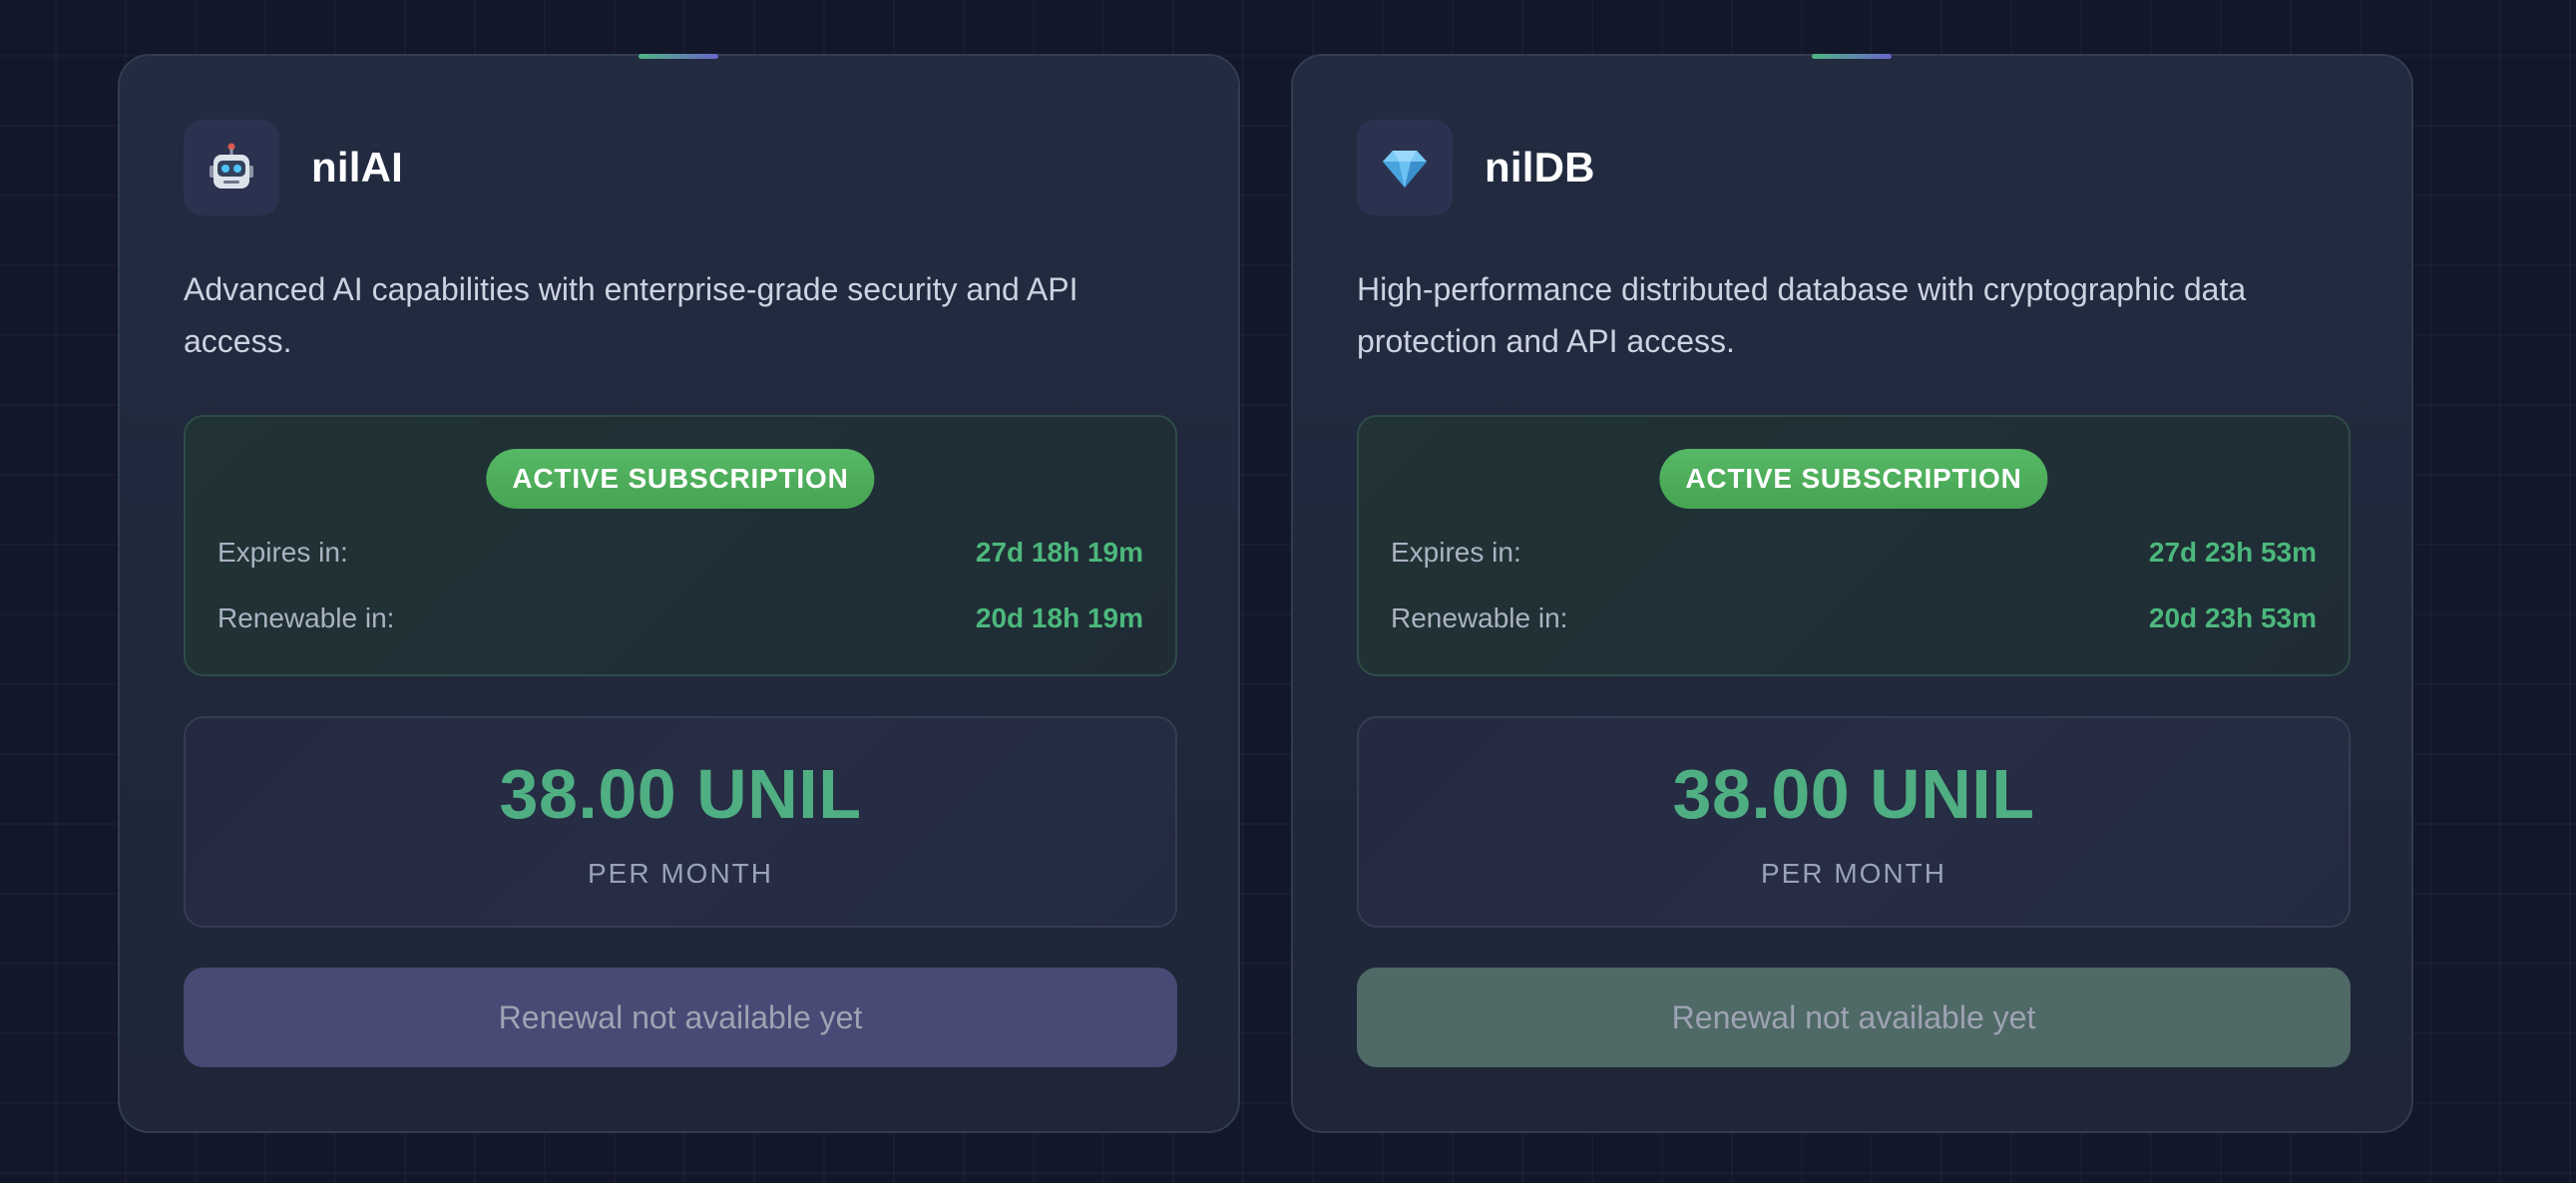 This screenshot has height=1183, width=2576. What do you see at coordinates (1476, 168) in the screenshot?
I see `card-header: nilDB` at bounding box center [1476, 168].